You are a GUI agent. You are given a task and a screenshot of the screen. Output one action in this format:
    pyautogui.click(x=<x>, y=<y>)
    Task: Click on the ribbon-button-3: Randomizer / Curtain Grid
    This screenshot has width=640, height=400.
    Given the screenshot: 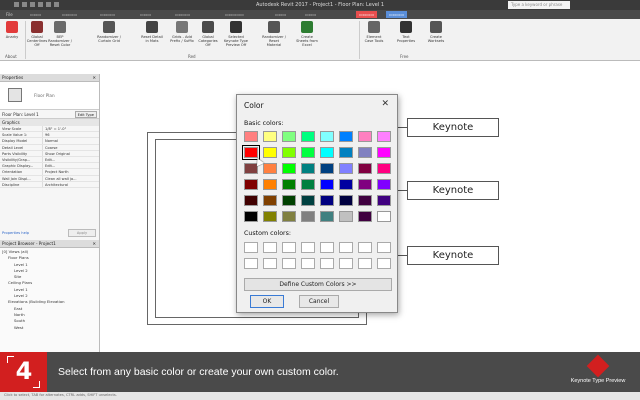 What is the action you would take?
    pyautogui.click(x=109, y=32)
    